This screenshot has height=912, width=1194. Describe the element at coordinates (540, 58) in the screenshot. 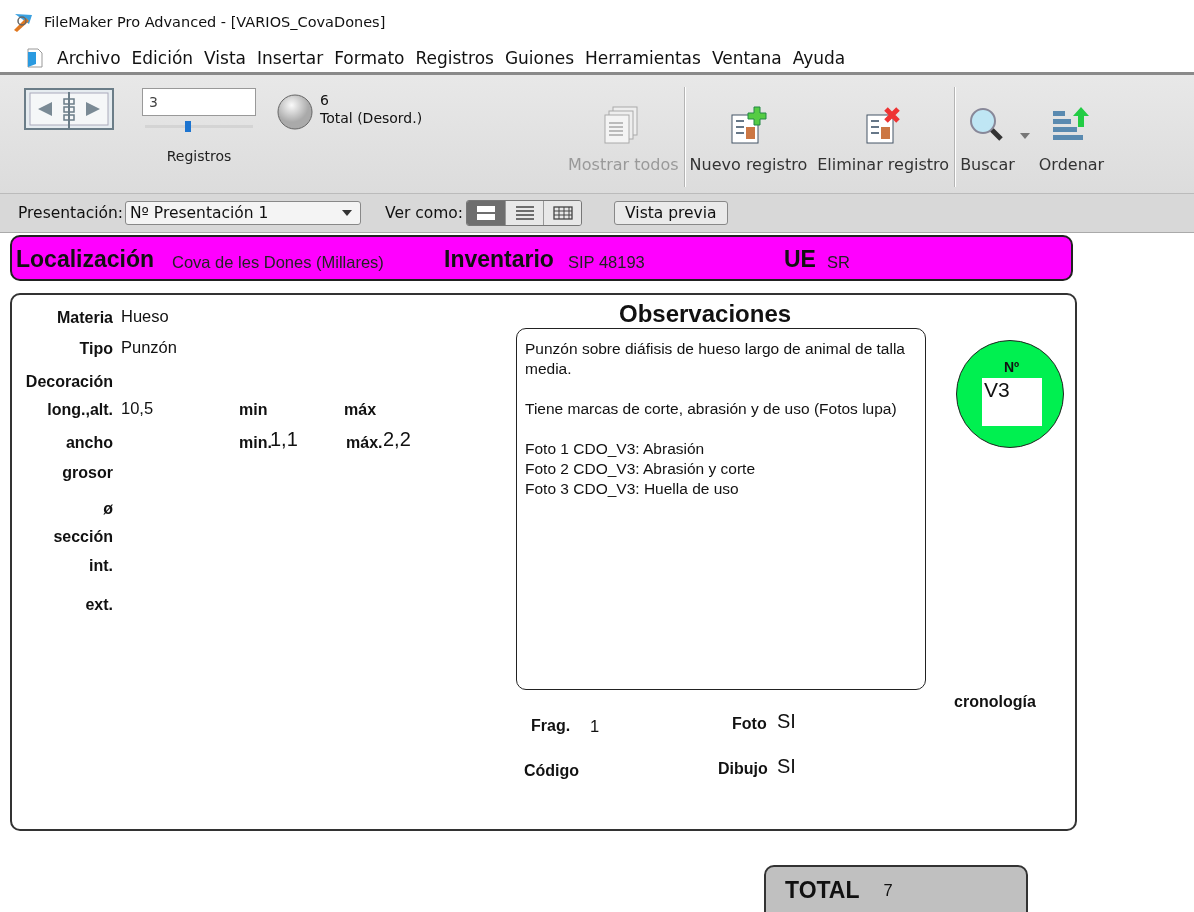

I see `menu-item: Guiones` at that location.